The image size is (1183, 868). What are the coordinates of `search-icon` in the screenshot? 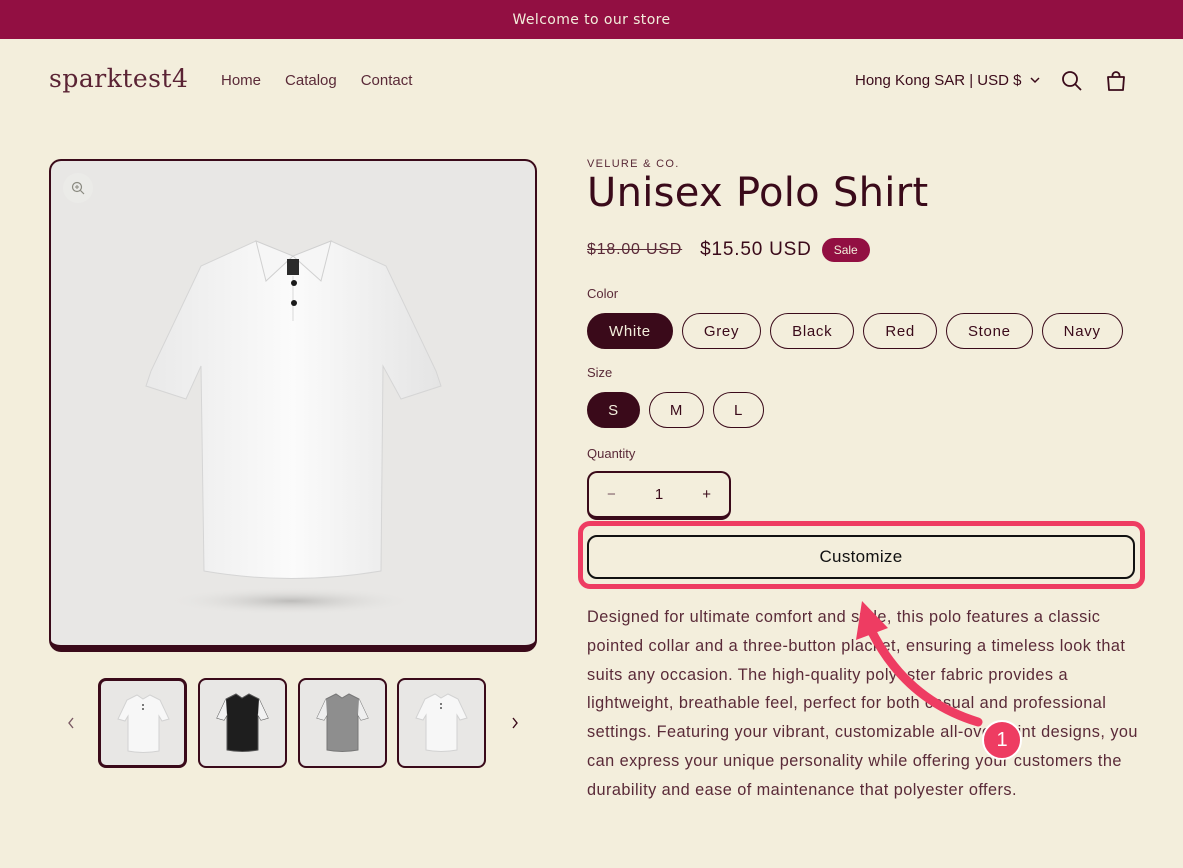 It's located at (1072, 81).